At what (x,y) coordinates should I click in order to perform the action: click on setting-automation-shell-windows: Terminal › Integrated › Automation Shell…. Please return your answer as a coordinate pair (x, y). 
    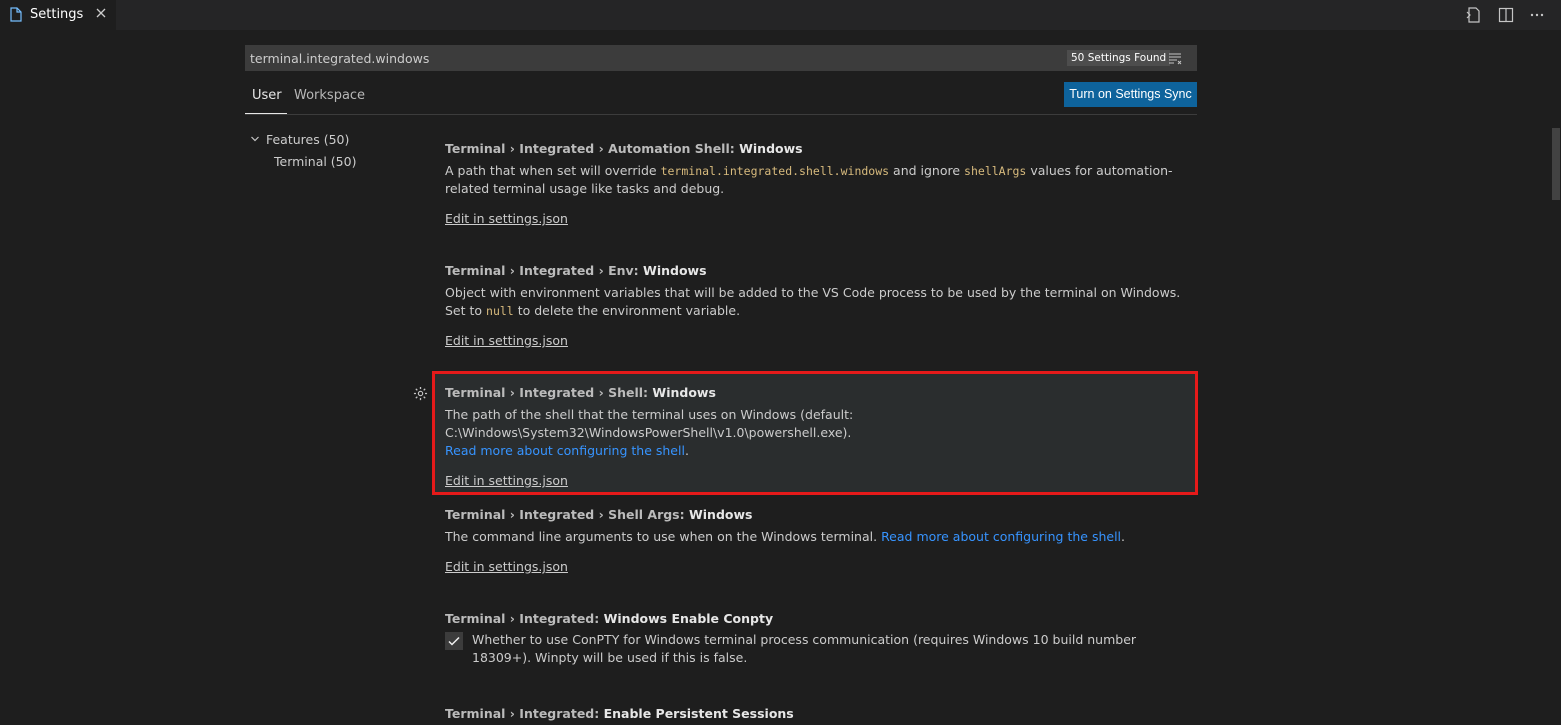
    Looking at the image, I should click on (815, 184).